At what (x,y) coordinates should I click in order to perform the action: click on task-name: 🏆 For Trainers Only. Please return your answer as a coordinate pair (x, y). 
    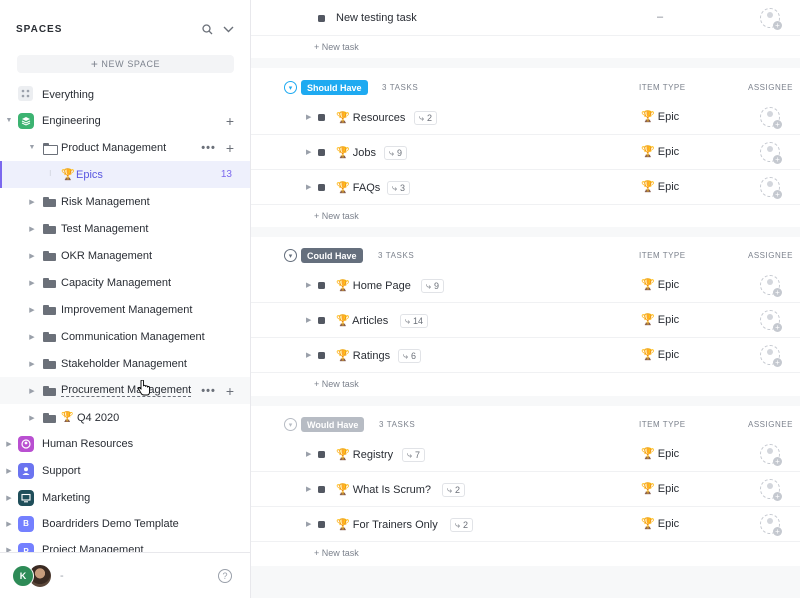
    Looking at the image, I should click on (387, 524).